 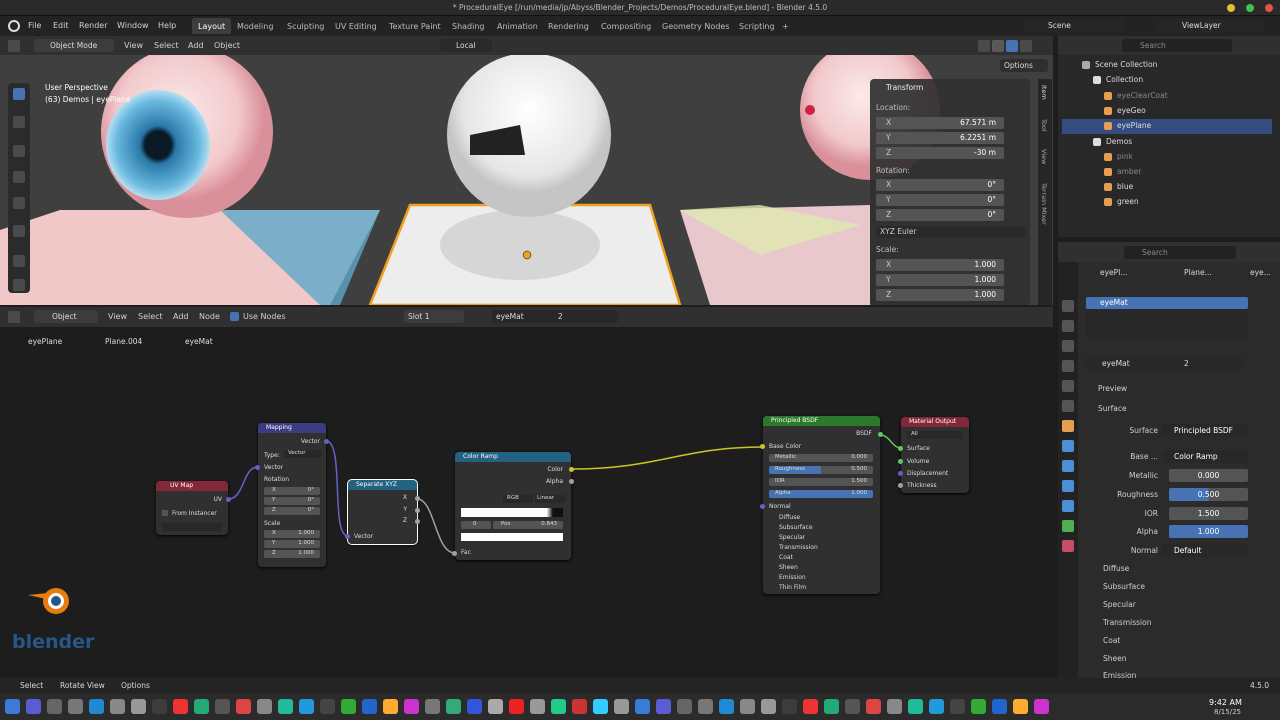 What do you see at coordinates (1068, 346) in the screenshot?
I see `output-tab-icon` at bounding box center [1068, 346].